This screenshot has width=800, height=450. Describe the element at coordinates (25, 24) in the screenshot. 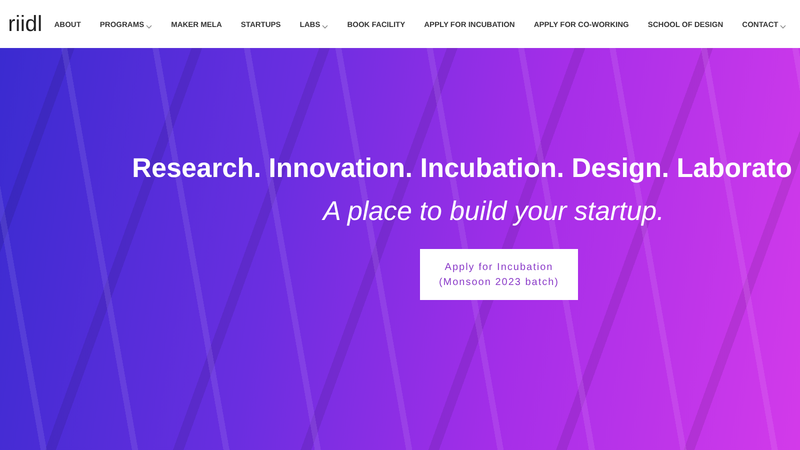

I see `site-logo: riidl` at that location.